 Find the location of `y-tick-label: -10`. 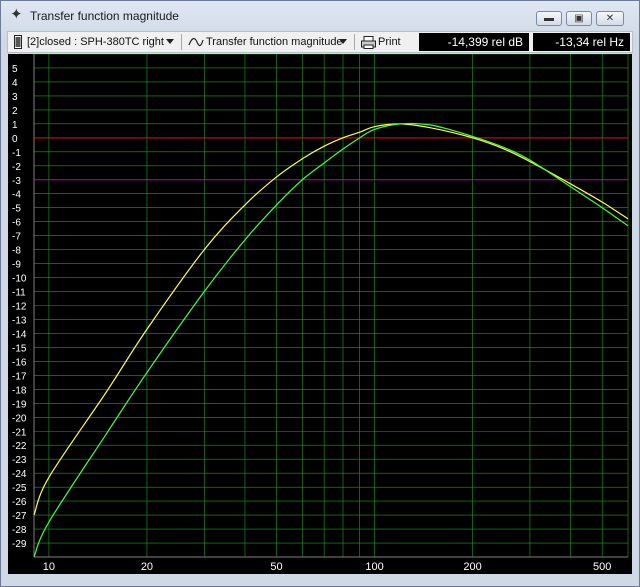

y-tick-label: -10 is located at coordinates (19, 279).